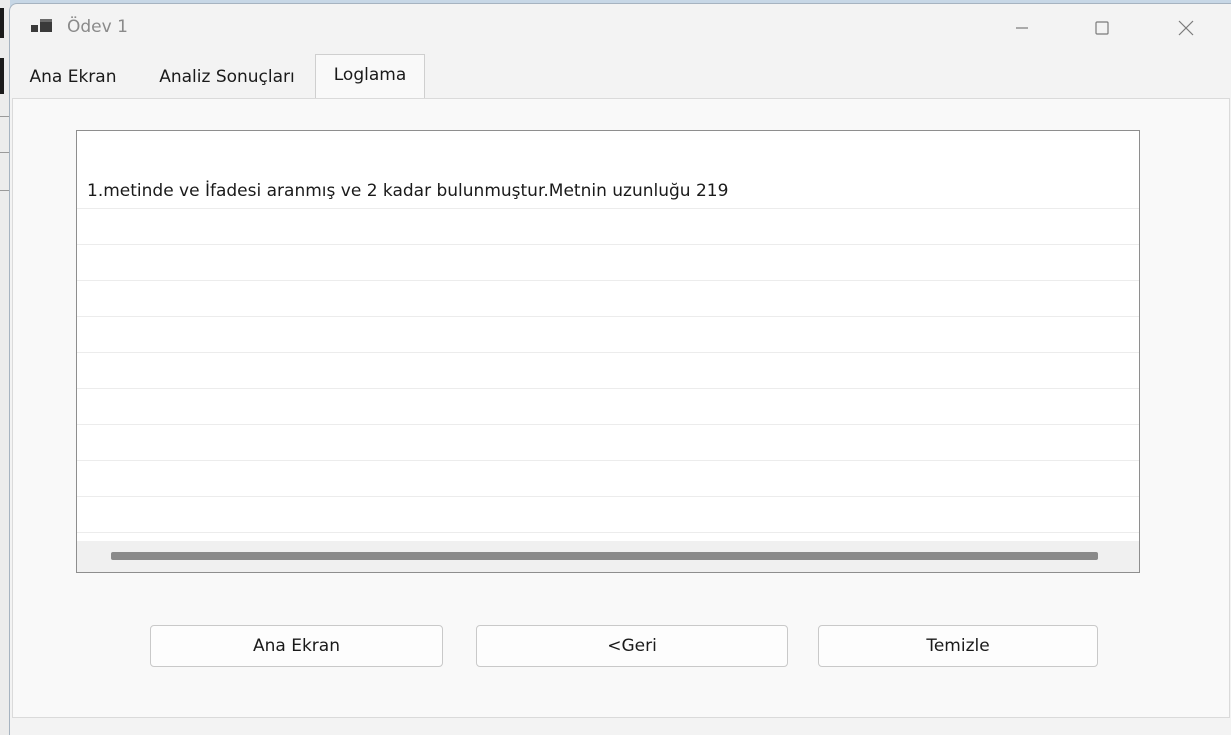 The image size is (1231, 735). What do you see at coordinates (296, 646) in the screenshot?
I see `ana-ekran-button: Ana Ekran` at bounding box center [296, 646].